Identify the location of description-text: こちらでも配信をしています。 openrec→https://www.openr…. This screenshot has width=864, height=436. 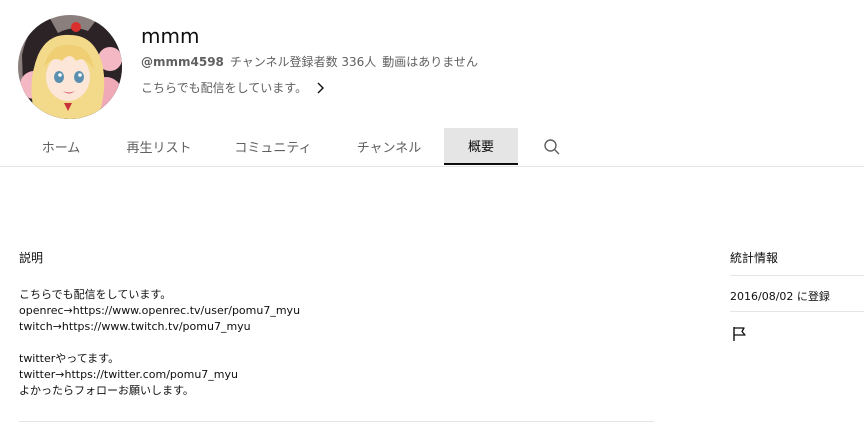
(160, 342).